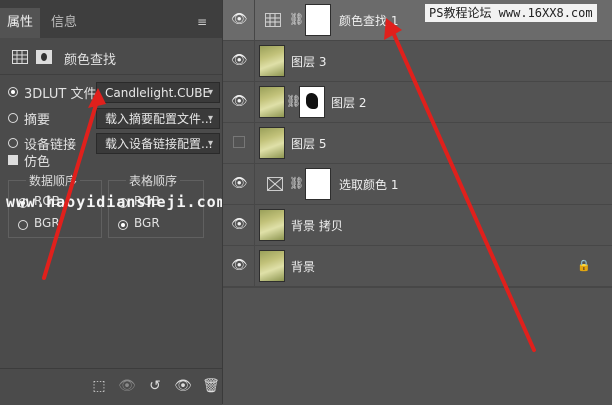 Image resolution: width=612 pixels, height=405 pixels. What do you see at coordinates (275, 184) in the screenshot?
I see `selective-color-icon` at bounding box center [275, 184].